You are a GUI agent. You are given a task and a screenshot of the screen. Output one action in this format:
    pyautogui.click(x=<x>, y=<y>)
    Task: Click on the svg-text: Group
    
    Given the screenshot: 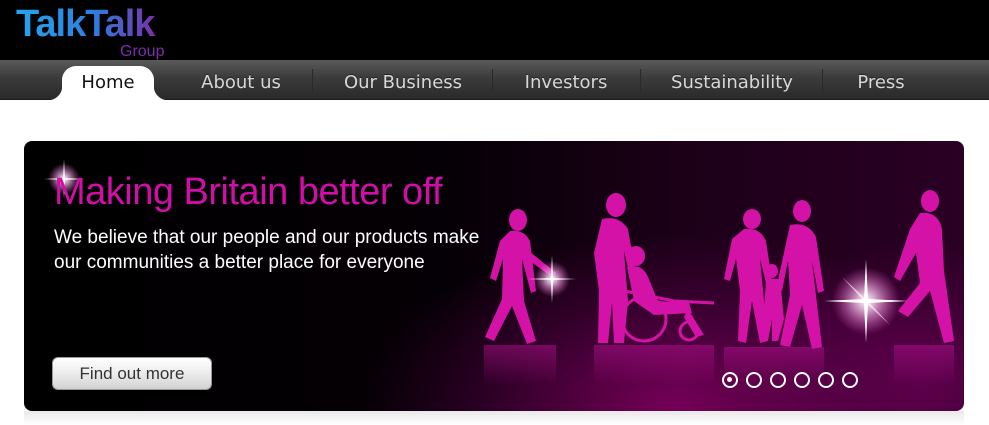 What is the action you would take?
    pyautogui.click(x=142, y=51)
    